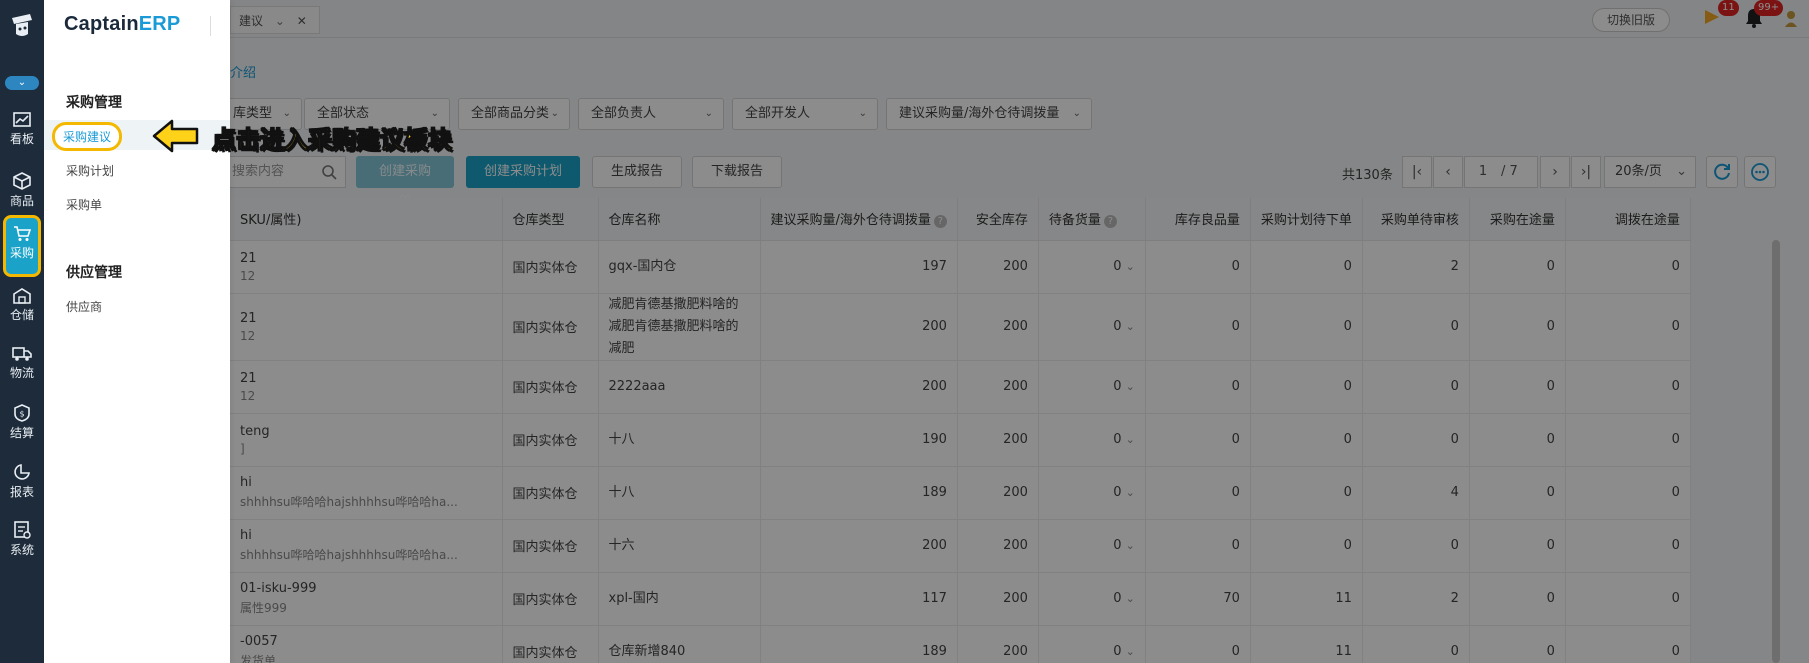 The width and height of the screenshot is (1809, 663). Describe the element at coordinates (137, 331) in the screenshot. I see `purchase-menu-drawer: CaptainERP 采购管理 采购建议 采购计划 采购单 供应管理 供应商` at that location.